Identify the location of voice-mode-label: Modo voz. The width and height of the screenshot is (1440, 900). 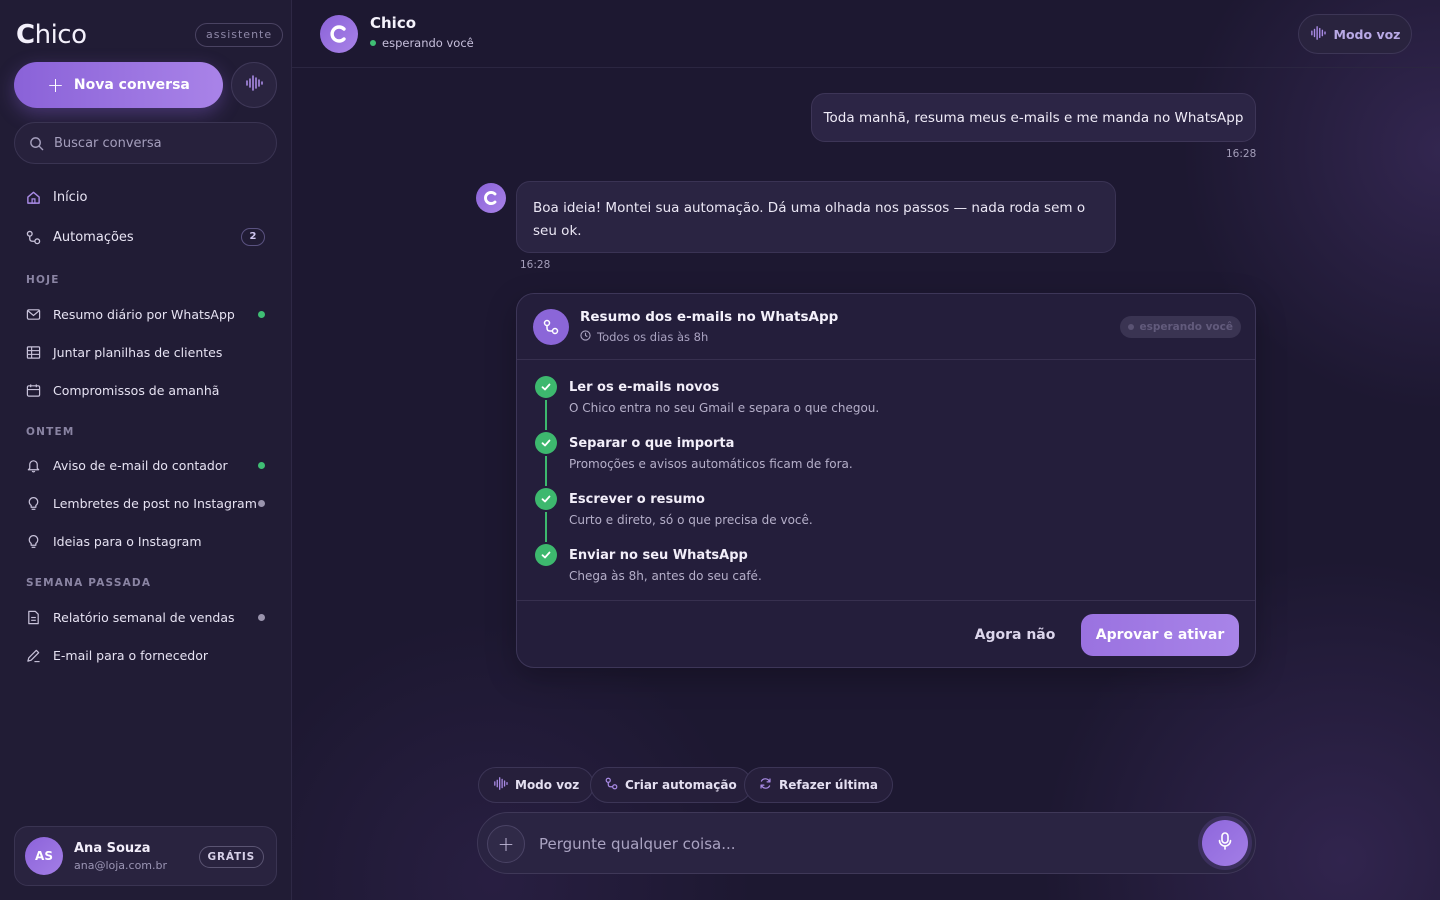
(1367, 34).